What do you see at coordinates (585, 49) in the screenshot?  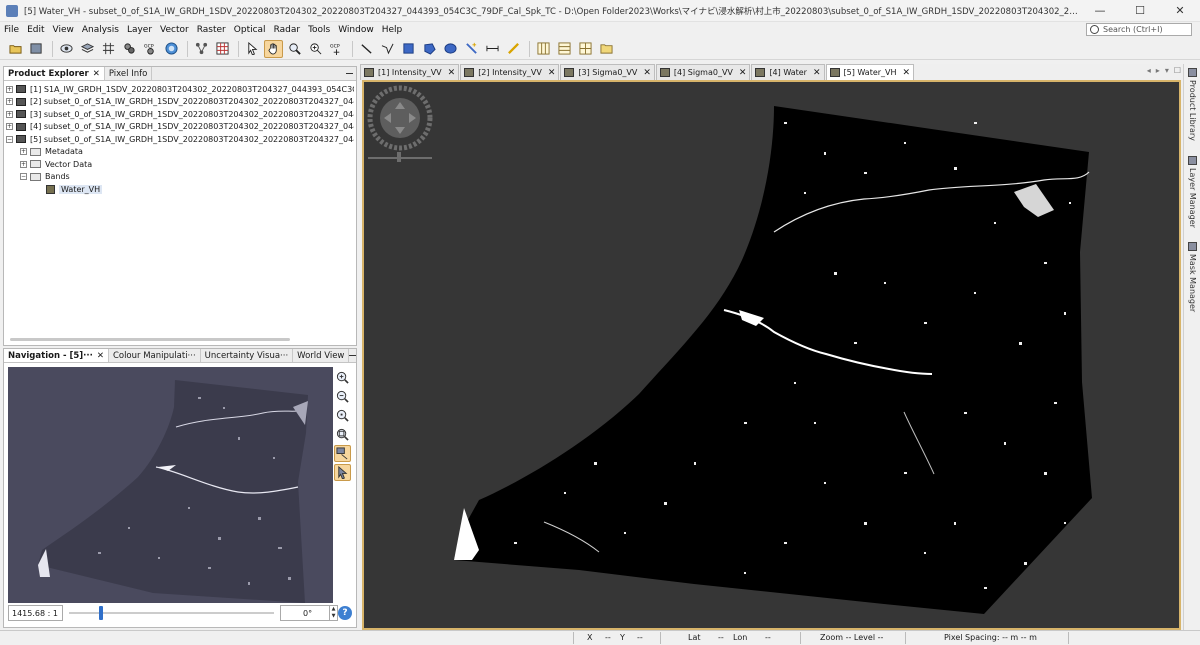 I see `tile-grid-icon` at bounding box center [585, 49].